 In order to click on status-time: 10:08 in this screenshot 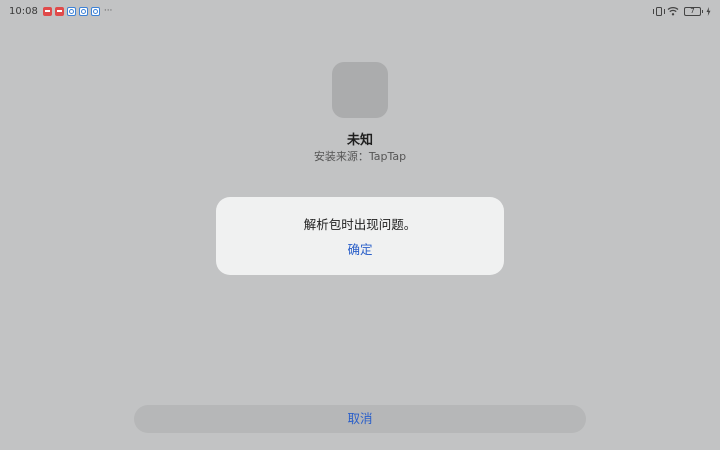, I will do `click(23, 11)`.